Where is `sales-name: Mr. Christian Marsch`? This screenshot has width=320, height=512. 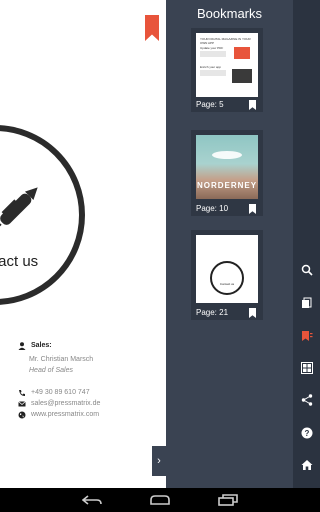 sales-name: Mr. Christian Marsch is located at coordinates (61, 359).